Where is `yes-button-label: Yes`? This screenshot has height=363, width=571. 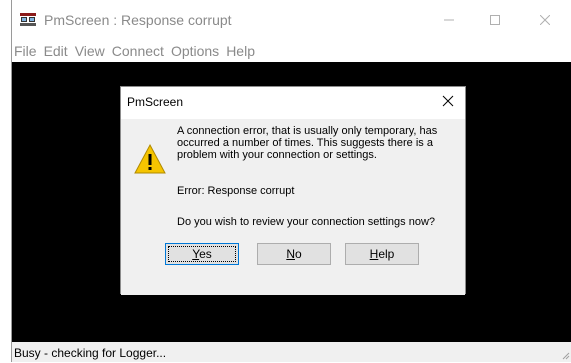 yes-button-label: Yes is located at coordinates (202, 254).